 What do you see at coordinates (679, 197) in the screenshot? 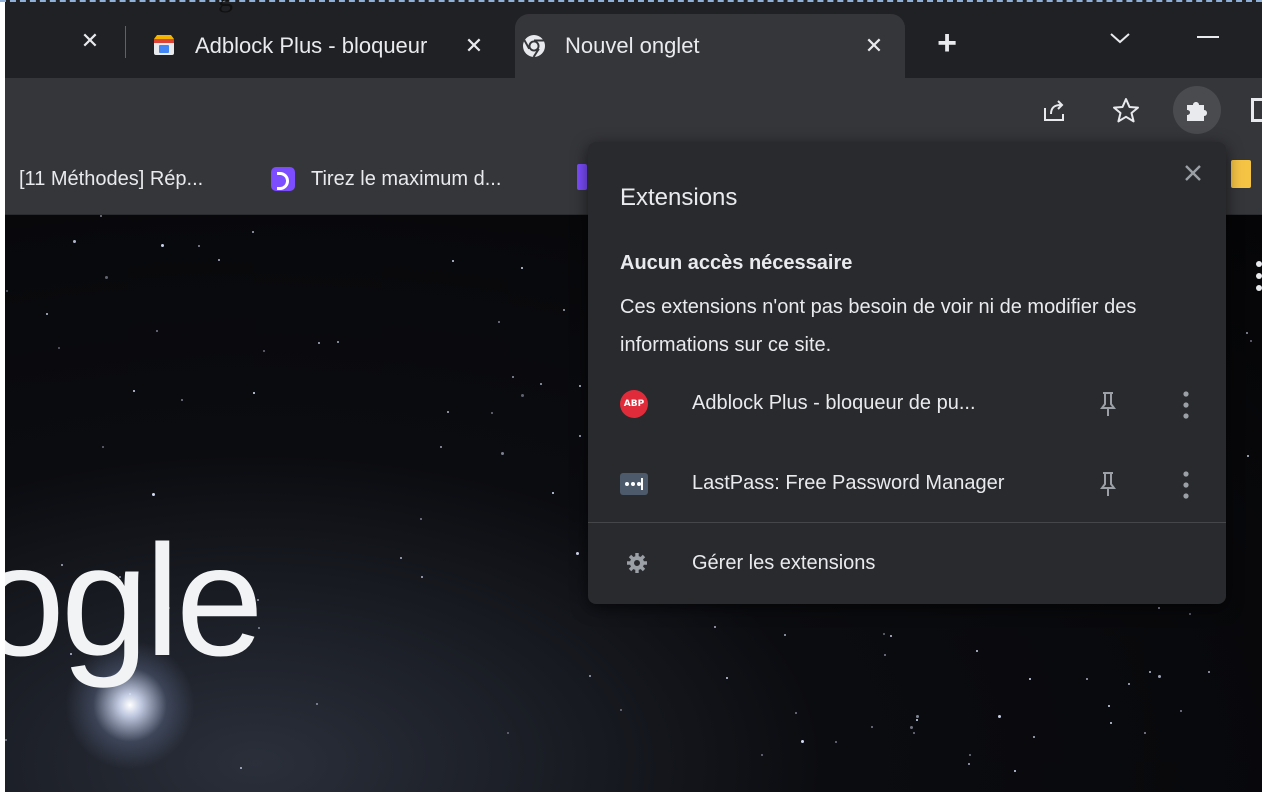
I see `popup-title: Extensions` at bounding box center [679, 197].